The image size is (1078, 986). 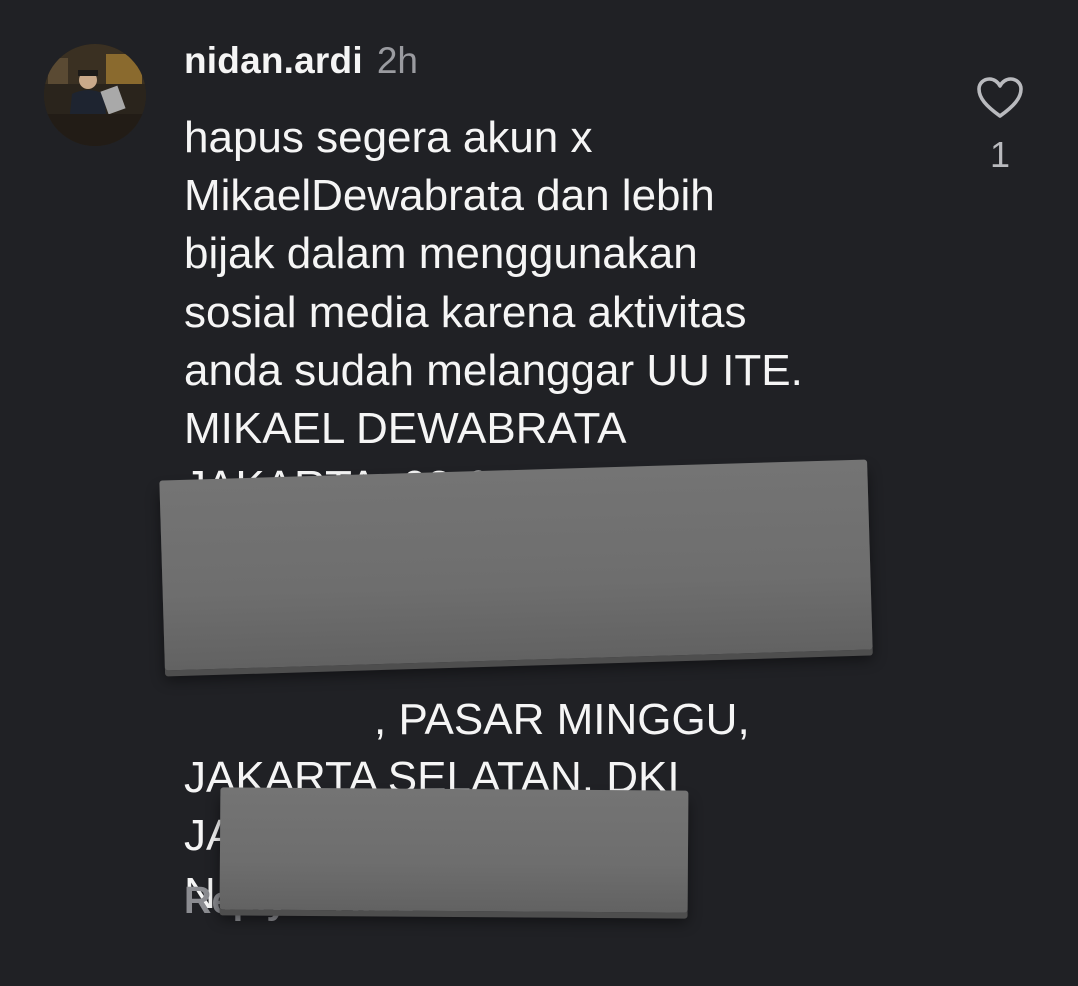 What do you see at coordinates (1000, 154) in the screenshot?
I see `like-count: 1` at bounding box center [1000, 154].